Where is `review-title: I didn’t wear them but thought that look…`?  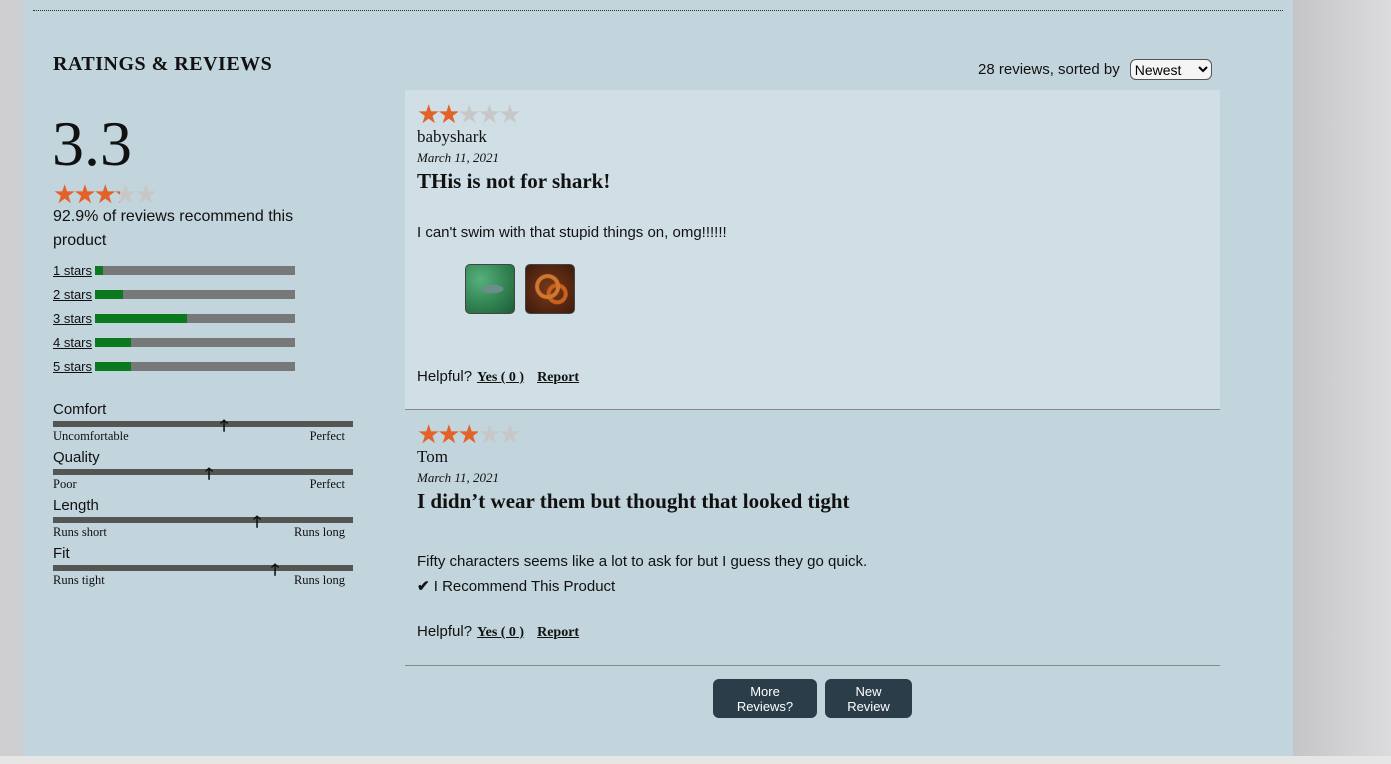 review-title: I didn’t wear them but thought that look… is located at coordinates (633, 501).